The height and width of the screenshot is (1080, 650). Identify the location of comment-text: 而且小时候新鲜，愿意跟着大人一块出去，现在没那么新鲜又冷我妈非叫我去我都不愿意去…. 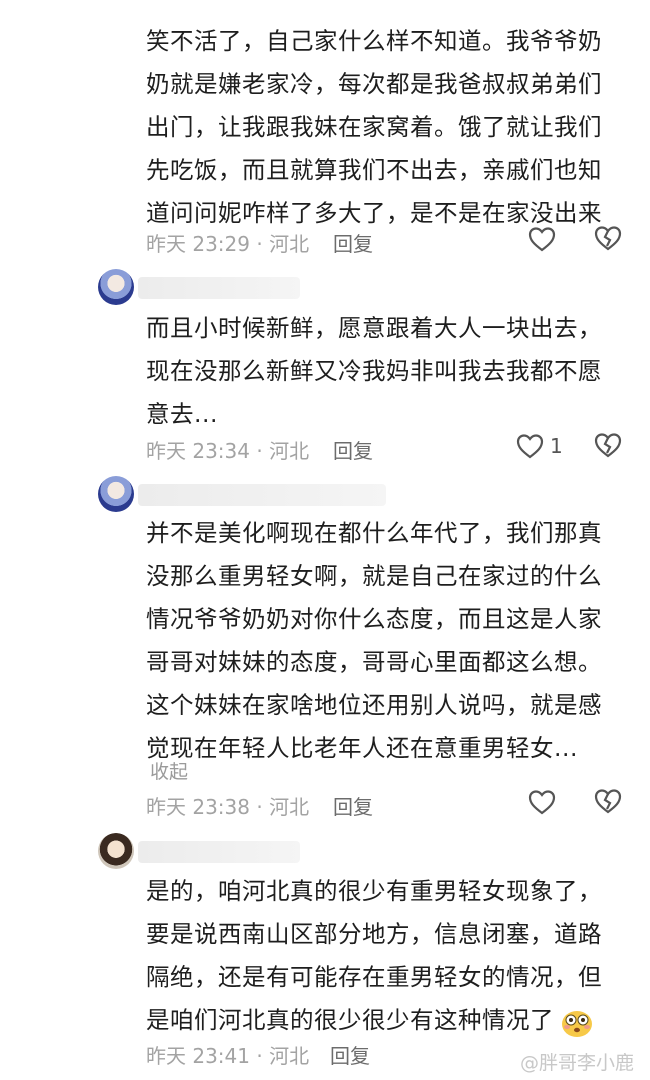
(374, 371).